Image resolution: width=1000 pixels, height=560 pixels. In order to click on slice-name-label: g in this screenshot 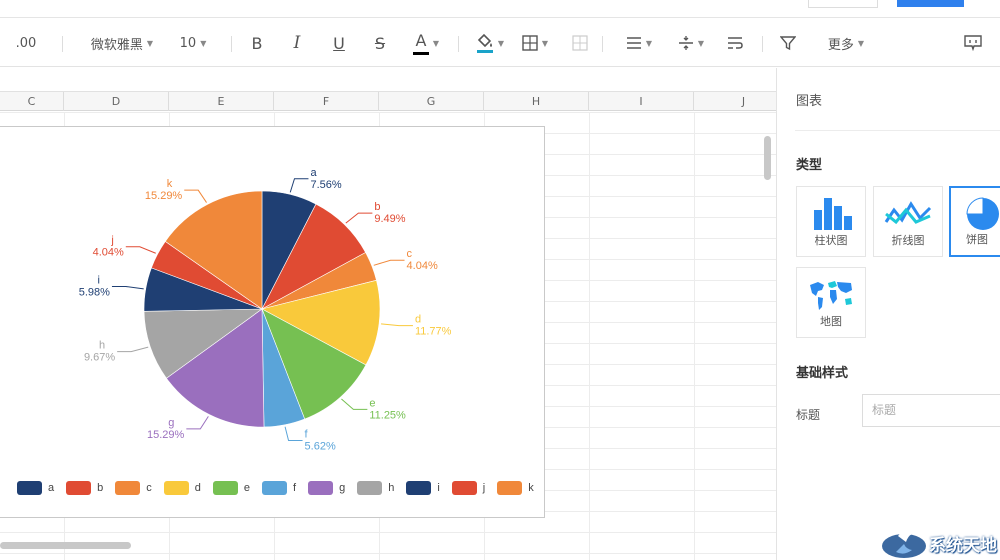, I will do `click(171, 423)`.